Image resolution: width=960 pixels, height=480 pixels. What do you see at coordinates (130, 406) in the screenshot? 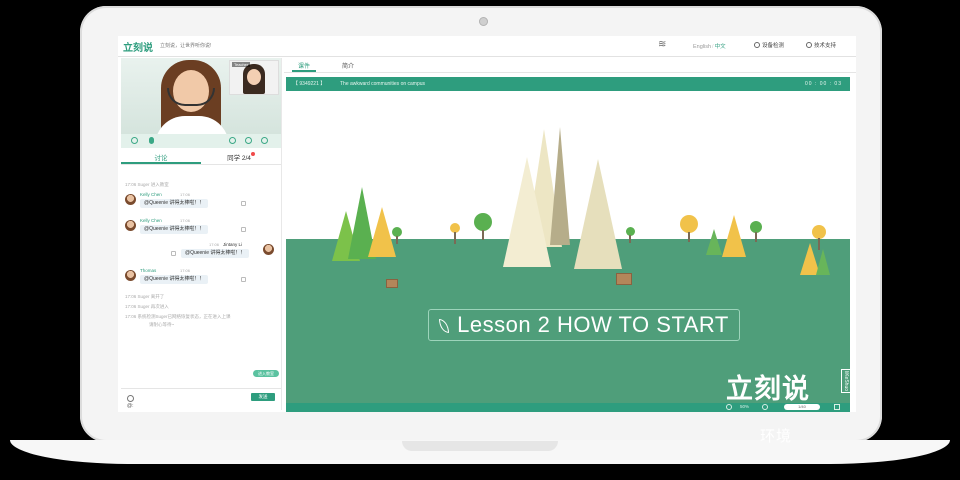
I see `chat-input: @:` at bounding box center [130, 406].